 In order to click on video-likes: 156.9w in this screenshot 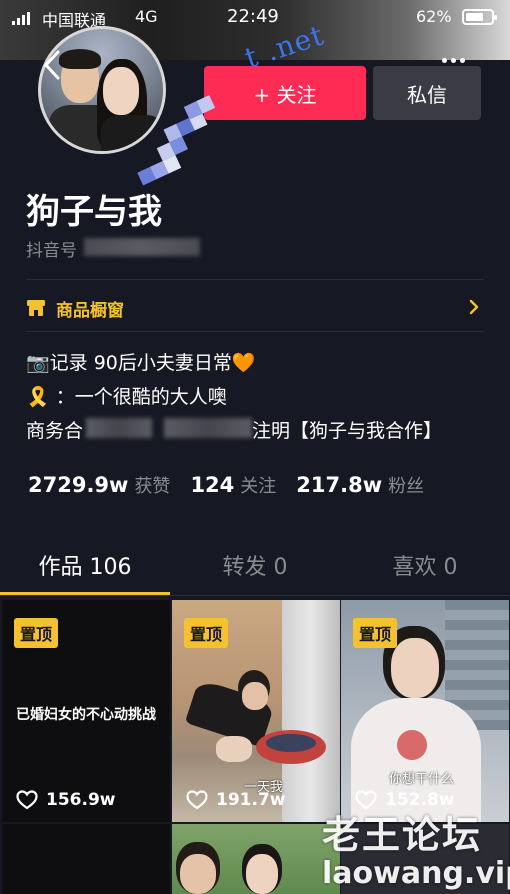, I will do `click(65, 800)`.